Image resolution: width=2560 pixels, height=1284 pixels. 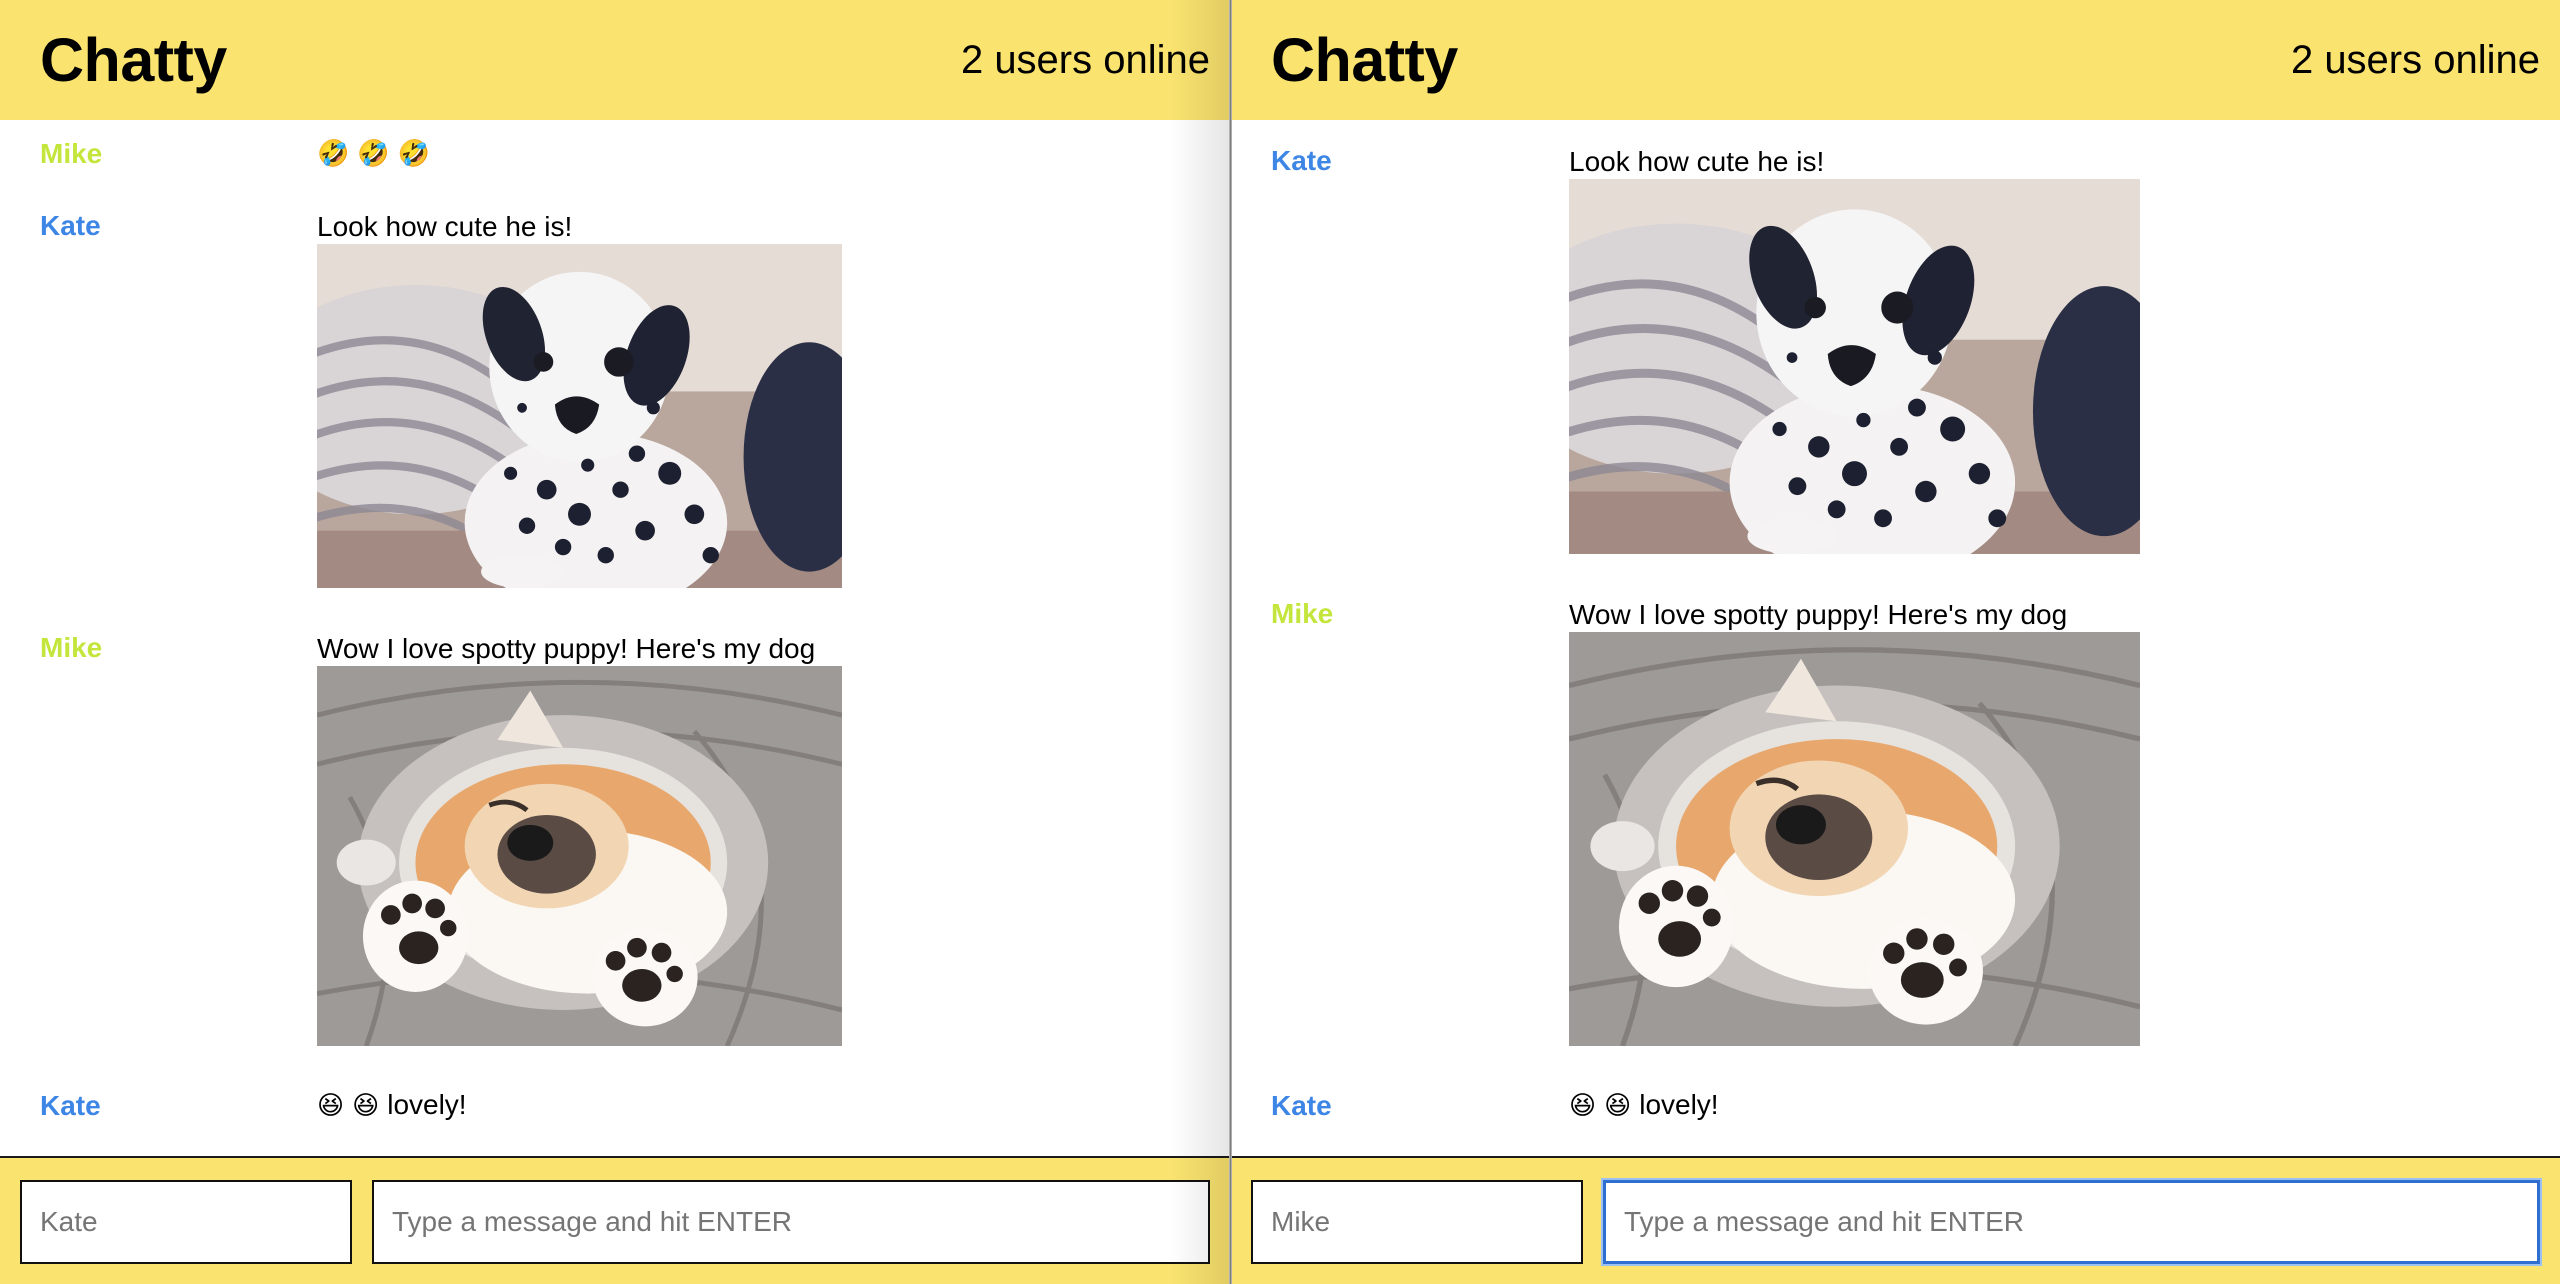 I want to click on message-content: 🤣 🤣 🤣, so click(x=377, y=153).